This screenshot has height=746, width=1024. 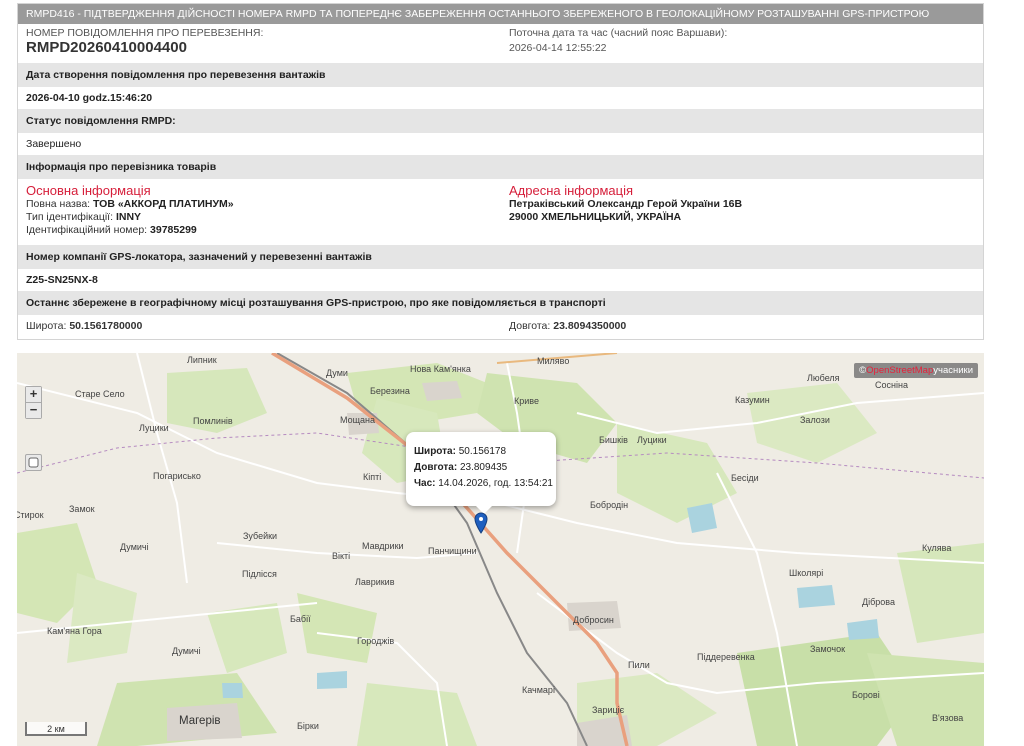 I want to click on map-attribution: ©OpenStreetMapучасники, so click(x=916, y=370).